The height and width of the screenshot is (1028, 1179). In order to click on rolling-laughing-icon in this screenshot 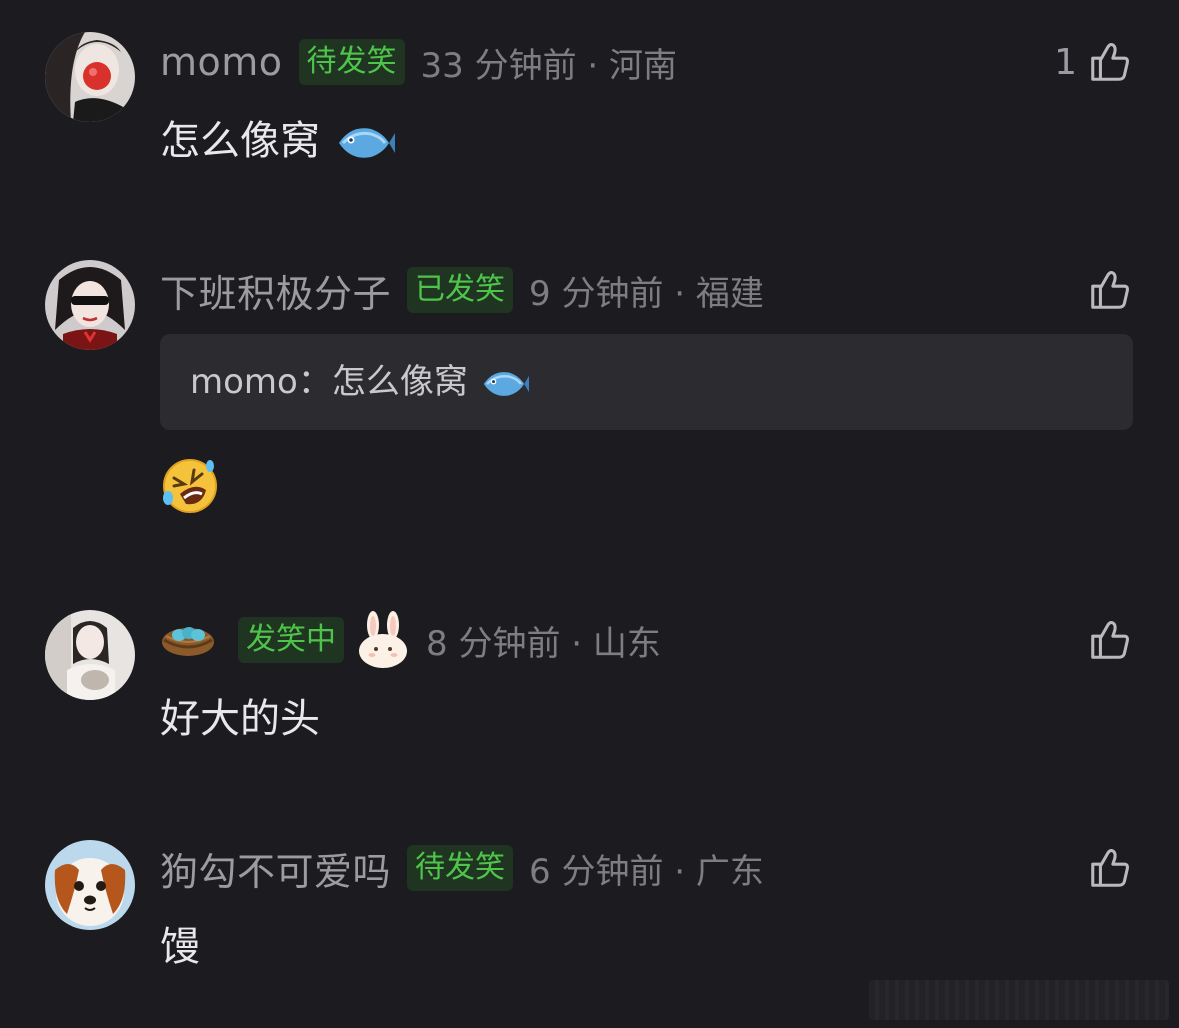, I will do `click(190, 486)`.